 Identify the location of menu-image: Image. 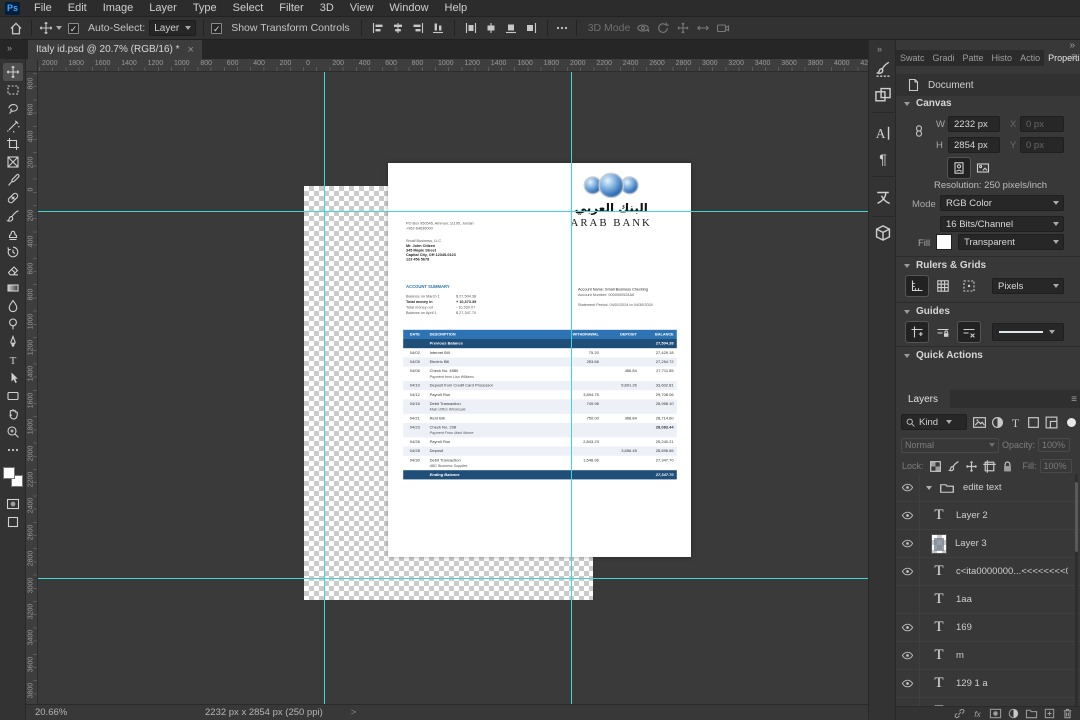
(118, 8).